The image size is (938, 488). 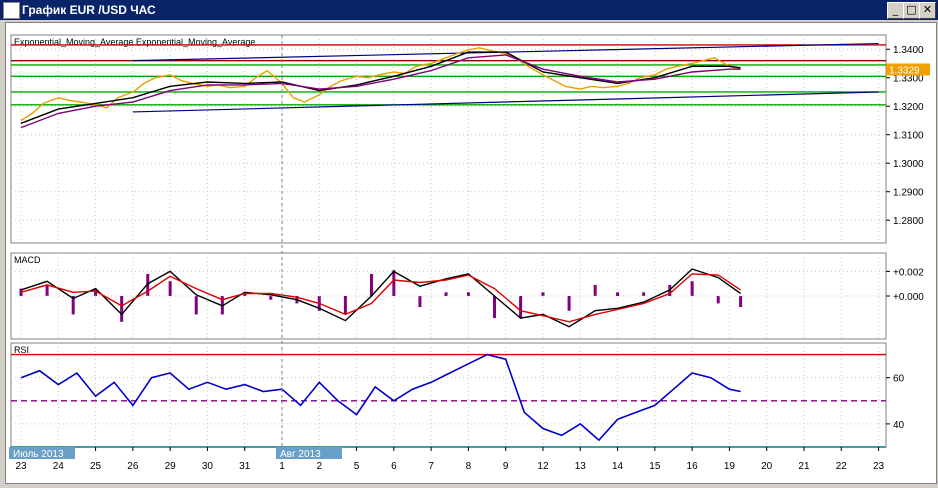 I want to click on x-tick-label: 19, so click(x=730, y=466).